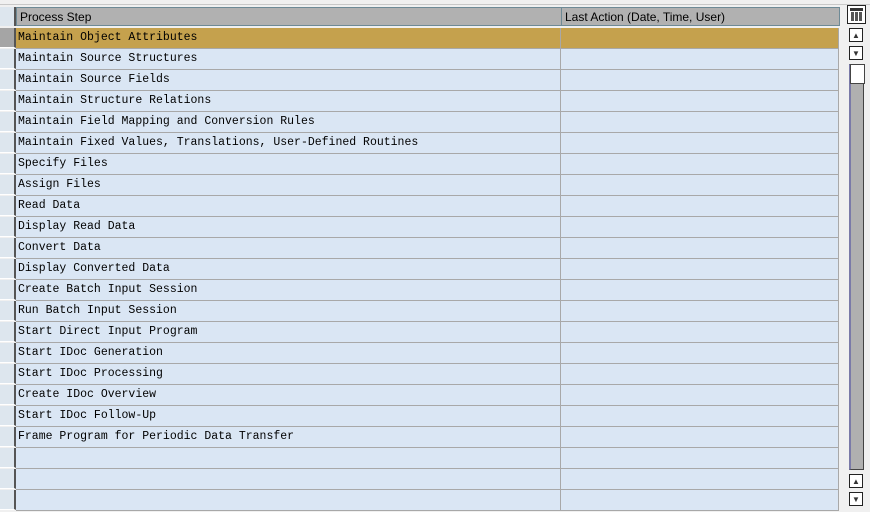 This screenshot has width=870, height=512. I want to click on table-row: Maintain Source Structures, so click(420, 59).